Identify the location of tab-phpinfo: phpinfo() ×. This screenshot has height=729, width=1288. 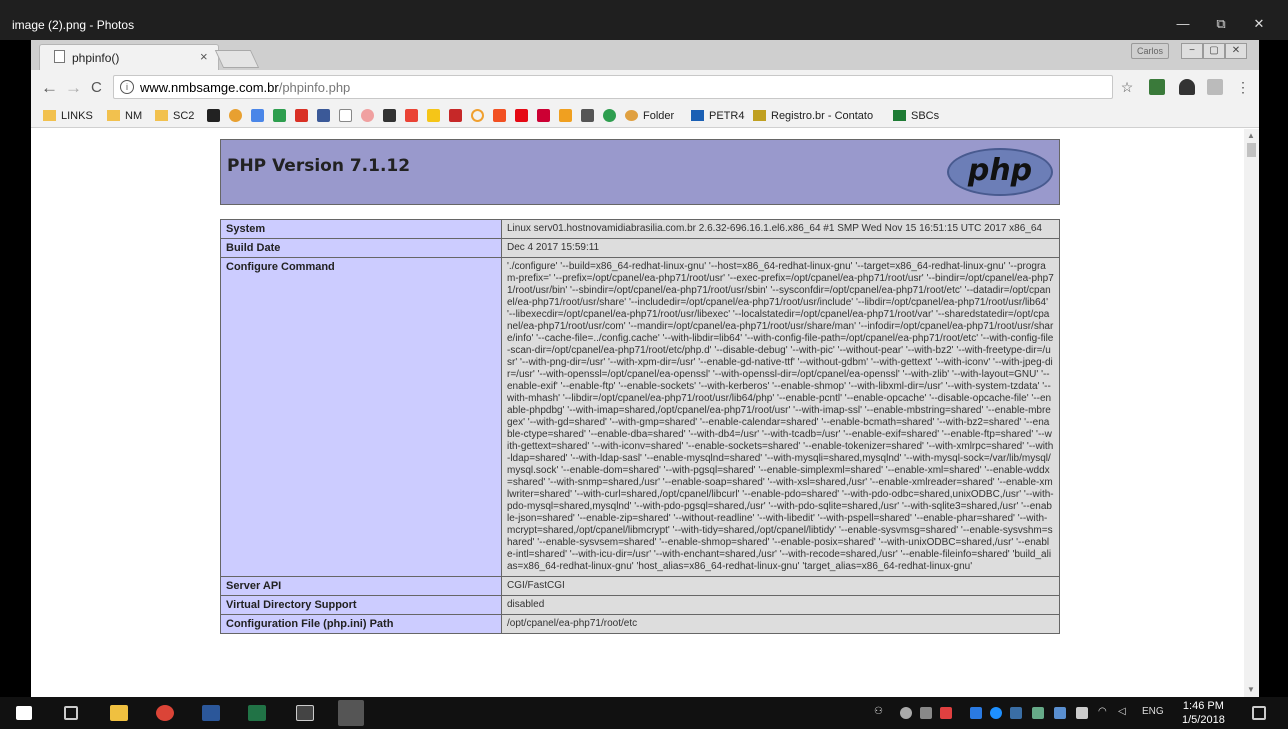
(129, 57).